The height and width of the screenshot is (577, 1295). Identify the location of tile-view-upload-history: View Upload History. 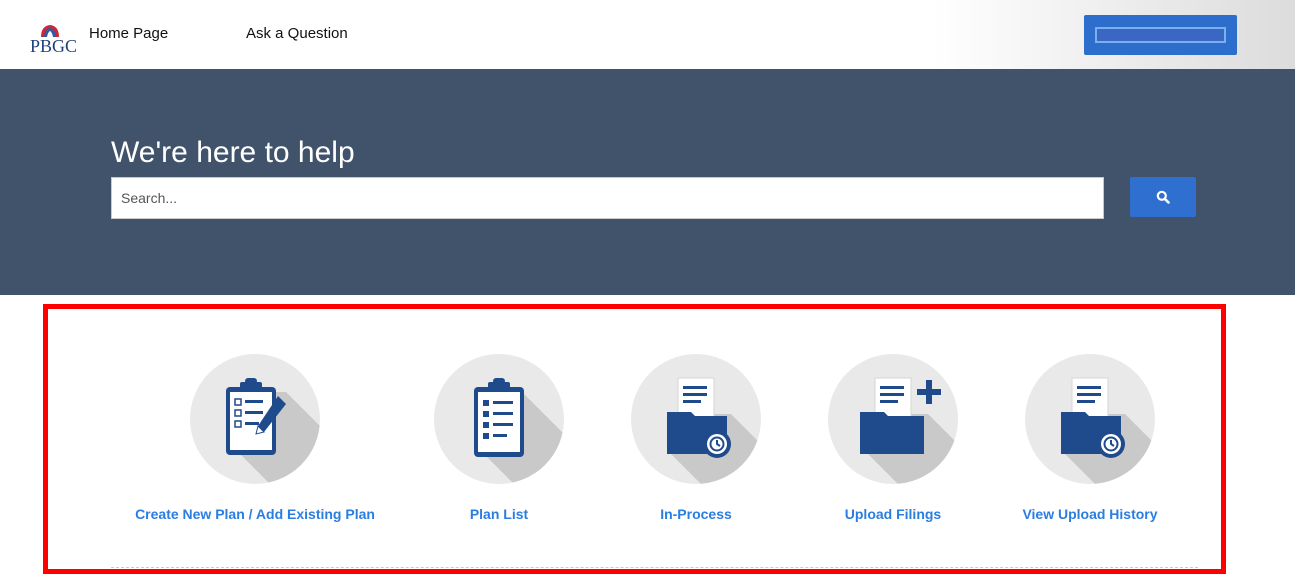
(1090, 444).